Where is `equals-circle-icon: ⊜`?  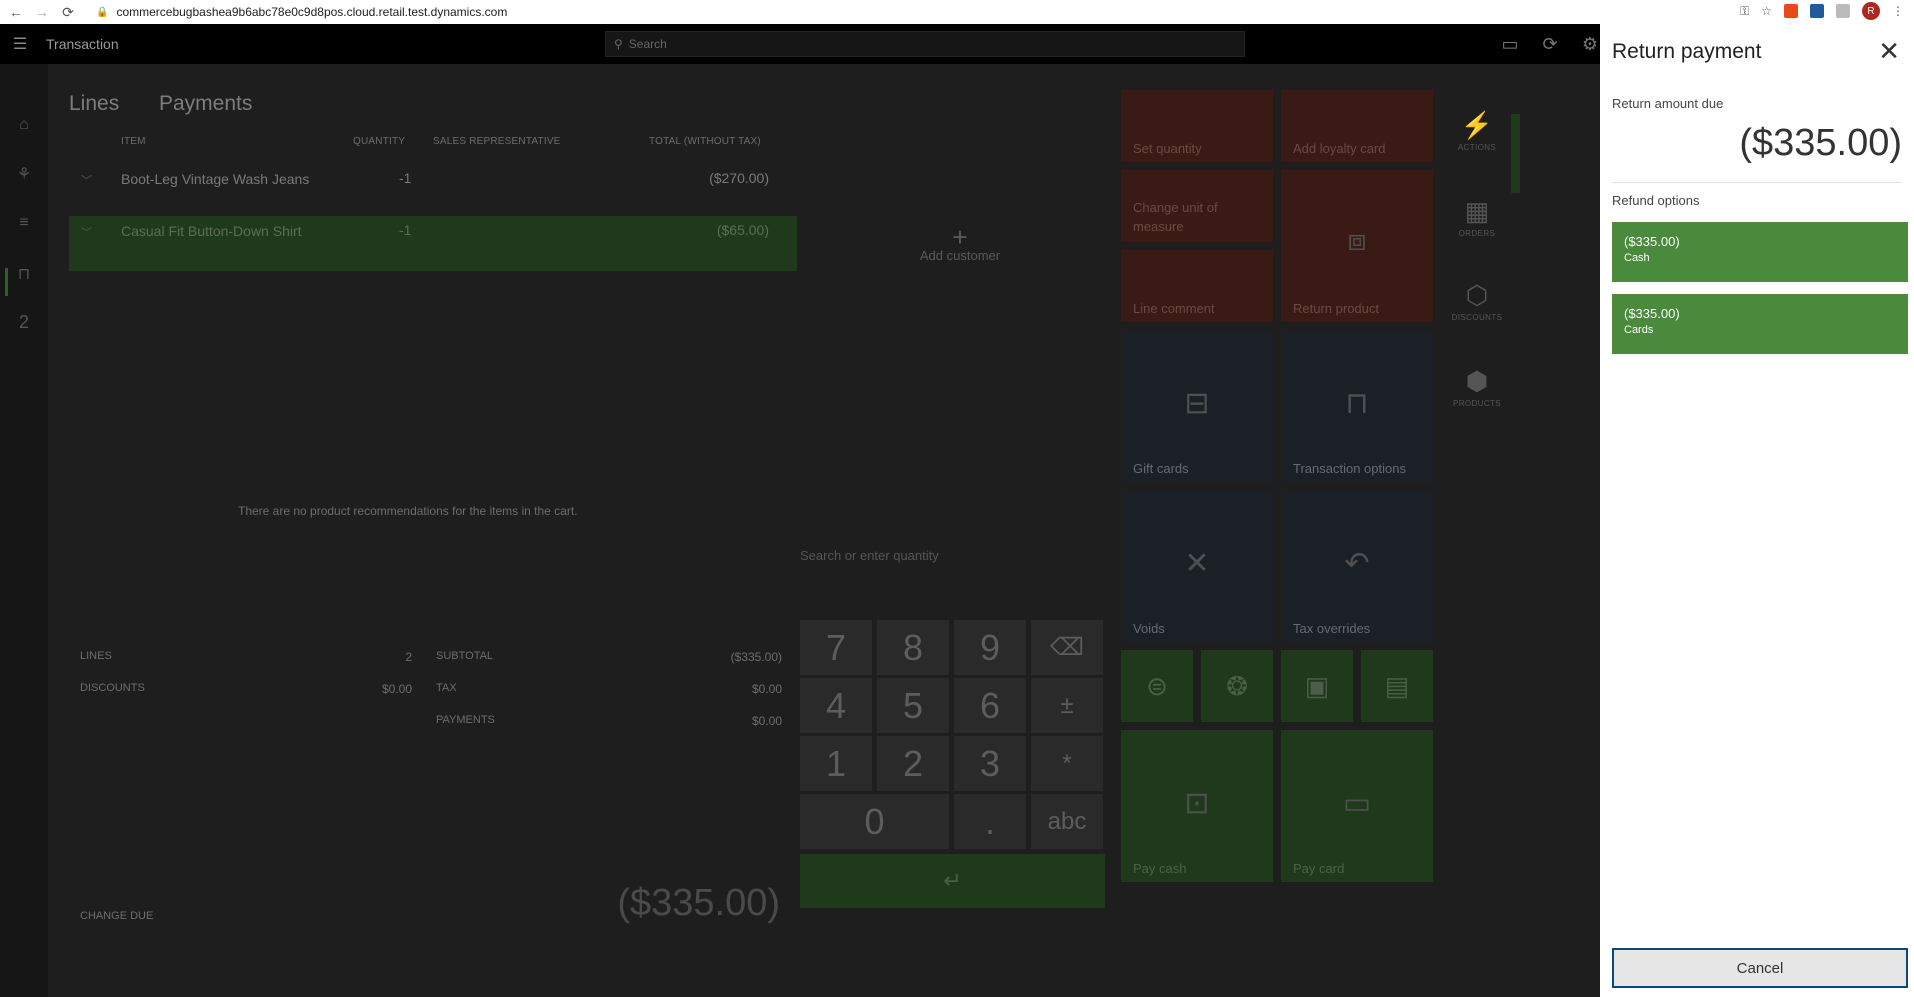
equals-circle-icon: ⊜ is located at coordinates (1157, 685).